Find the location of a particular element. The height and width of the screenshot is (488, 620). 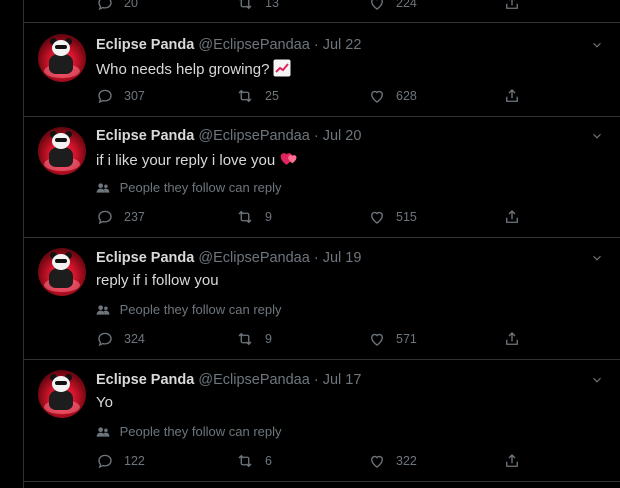

retweet-button: 6 is located at coordinates (253, 461).